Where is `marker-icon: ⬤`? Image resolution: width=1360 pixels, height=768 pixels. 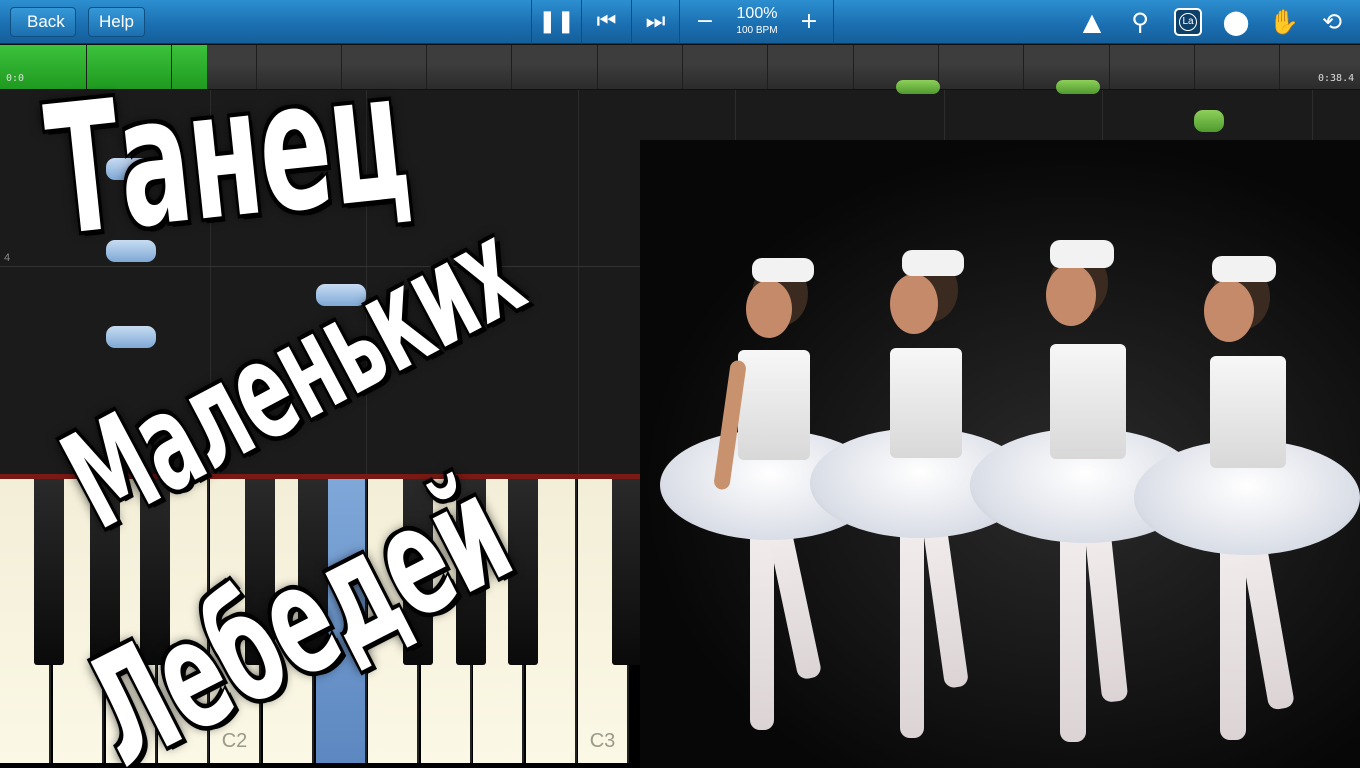 marker-icon: ⬤ is located at coordinates (1236, 22).